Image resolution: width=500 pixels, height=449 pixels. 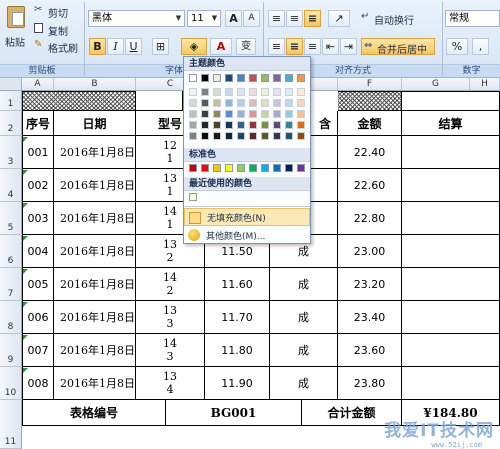 I want to click on row-header: 4, so click(x=11, y=185).